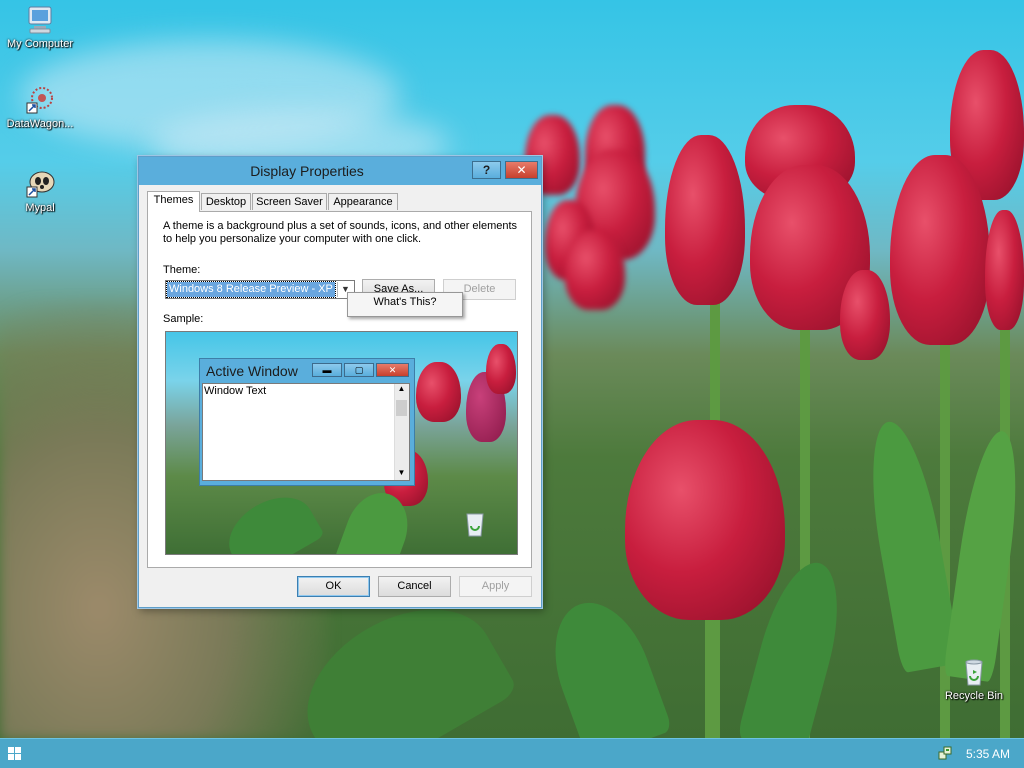 The width and height of the screenshot is (1024, 768). I want to click on sample-active-window: Active Window ▬ ▢ ✕ Window Text ▲ ▼, so click(307, 422).